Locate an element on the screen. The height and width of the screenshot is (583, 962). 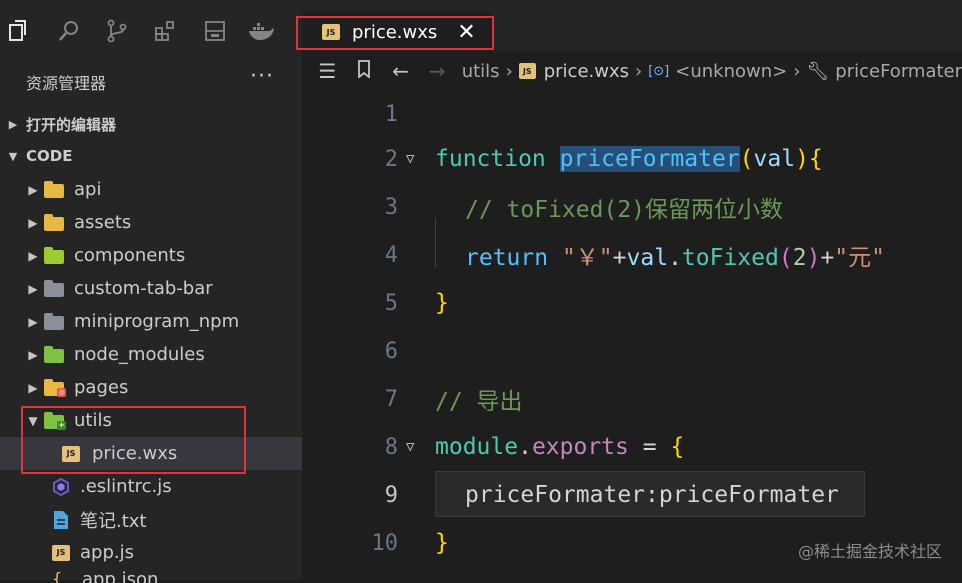
identifier: priceFormater is located at coordinates (748, 495).